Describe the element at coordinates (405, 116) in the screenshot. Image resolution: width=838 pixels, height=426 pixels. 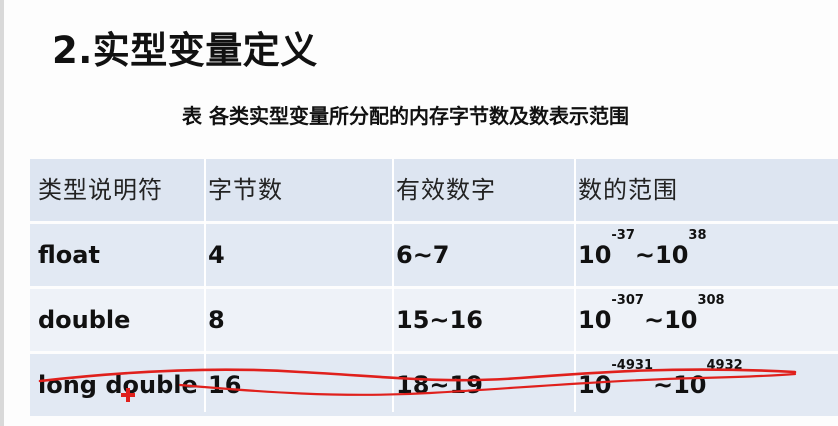
I see `table-caption: 表 各类实型变量所分配的内存字节数及数表示范围` at that location.